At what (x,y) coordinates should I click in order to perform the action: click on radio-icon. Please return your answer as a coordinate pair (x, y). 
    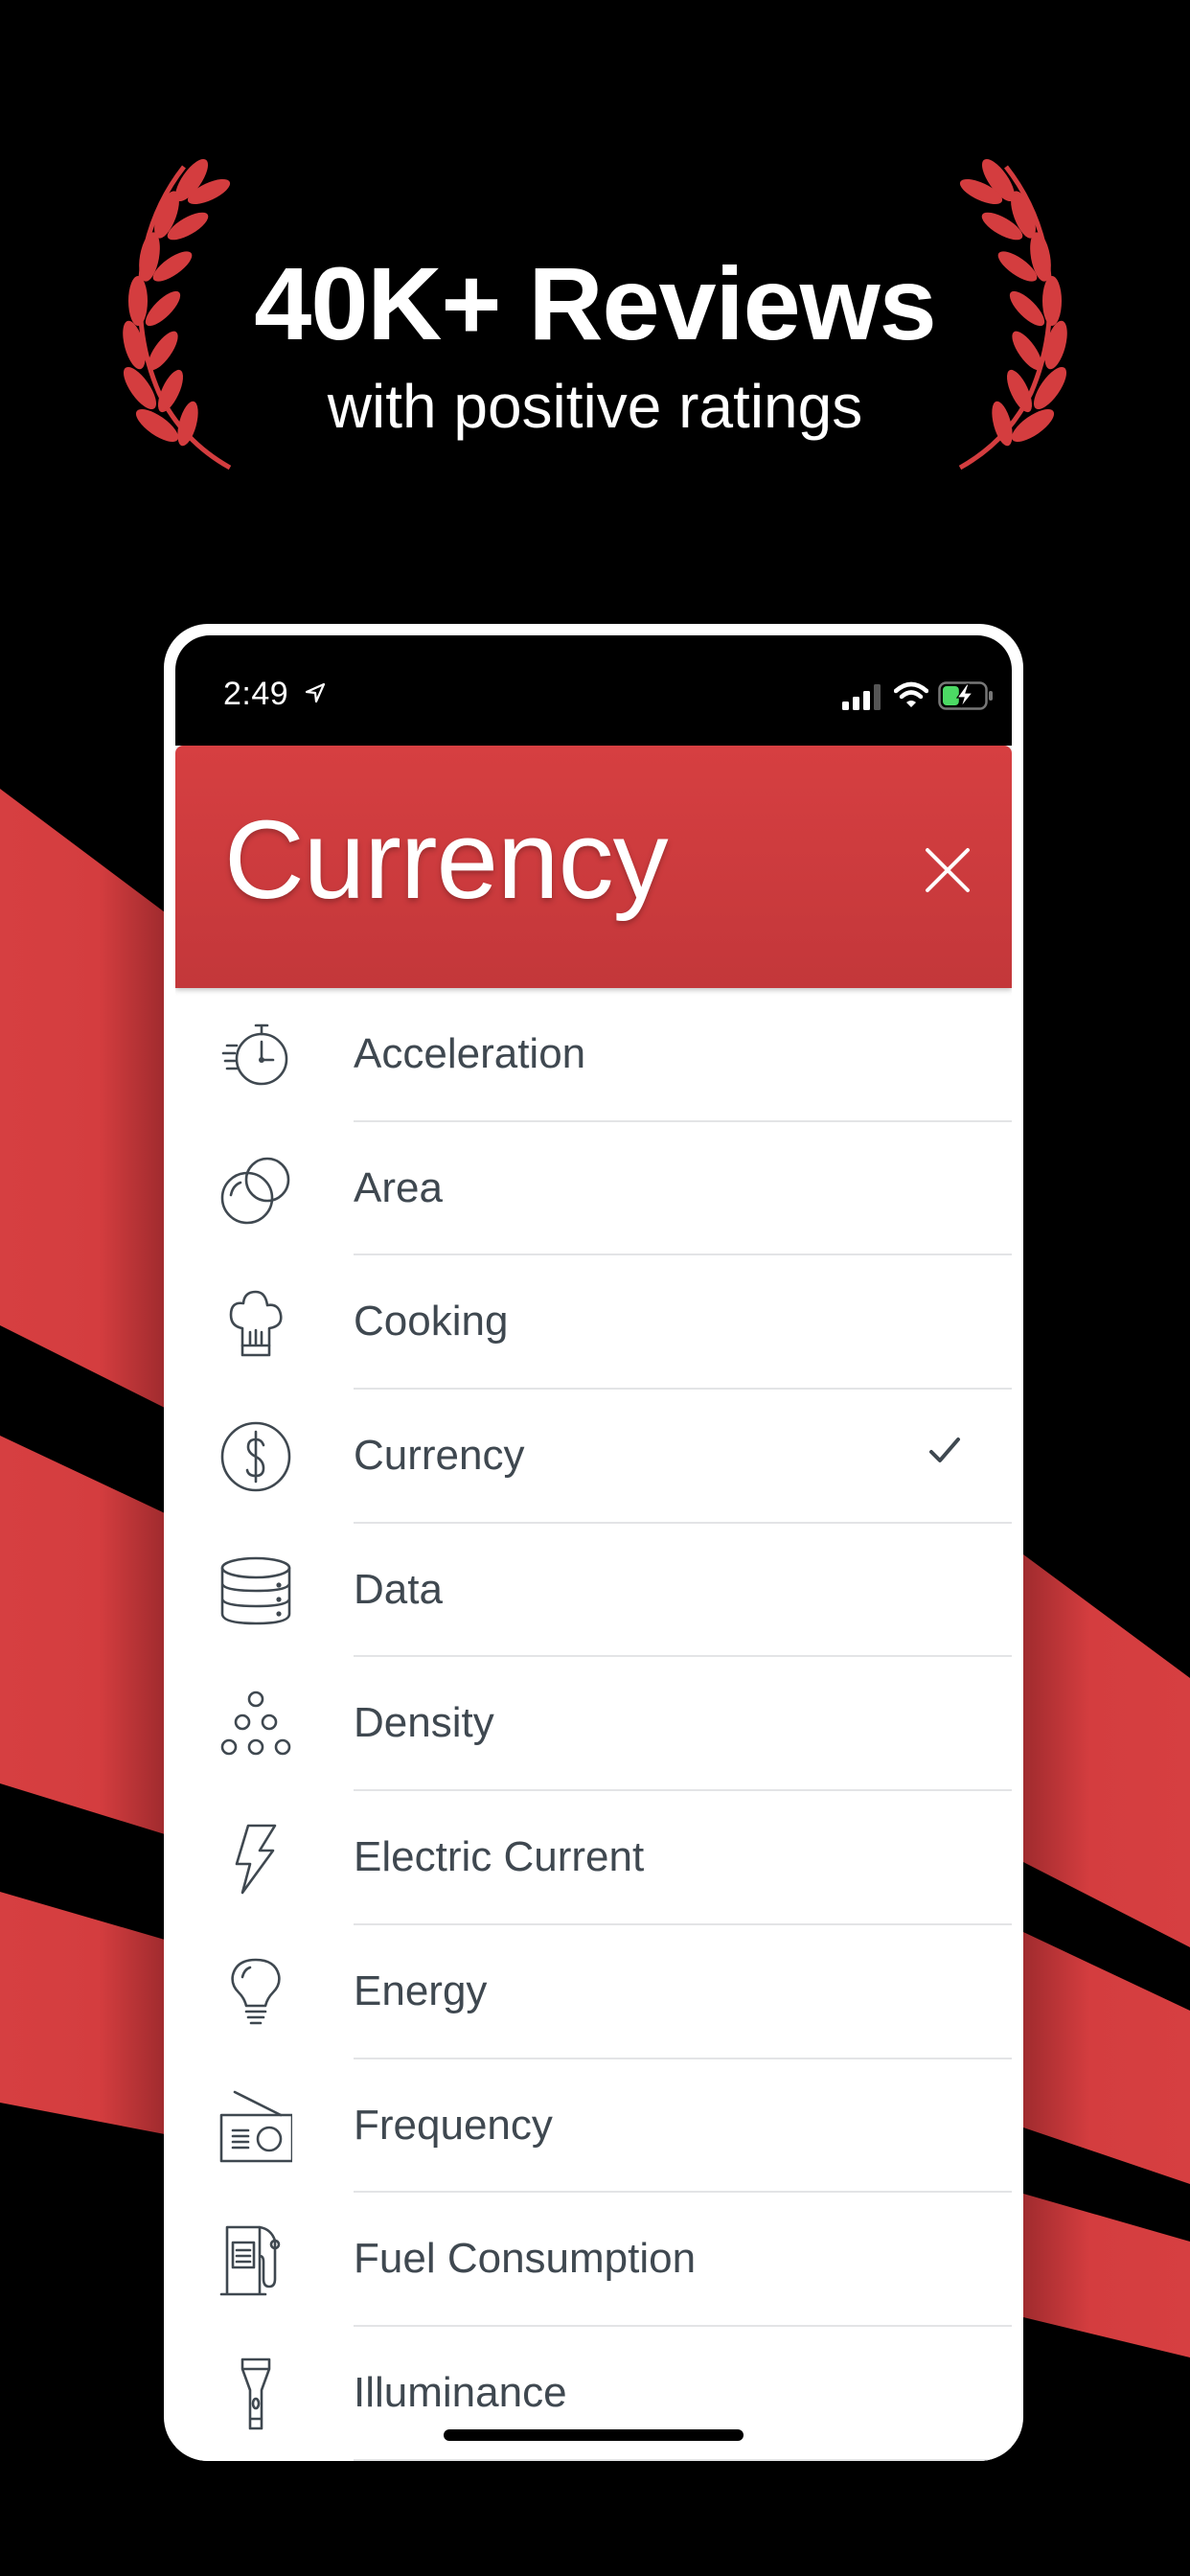
    Looking at the image, I should click on (256, 2126).